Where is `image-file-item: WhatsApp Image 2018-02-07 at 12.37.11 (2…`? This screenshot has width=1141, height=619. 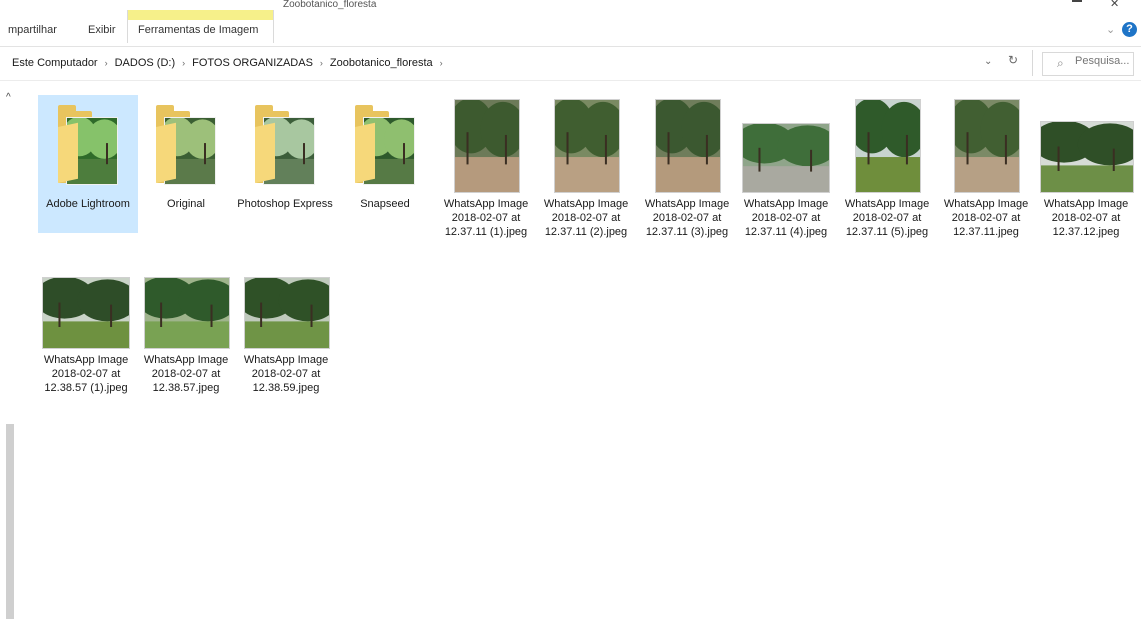 image-file-item: WhatsApp Image 2018-02-07 at 12.37.11 (2… is located at coordinates (586, 166).